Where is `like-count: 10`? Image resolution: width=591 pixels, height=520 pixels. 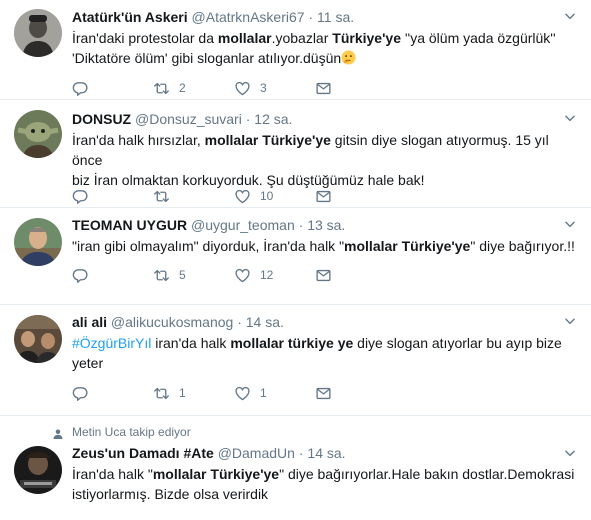 like-count: 10 is located at coordinates (267, 196).